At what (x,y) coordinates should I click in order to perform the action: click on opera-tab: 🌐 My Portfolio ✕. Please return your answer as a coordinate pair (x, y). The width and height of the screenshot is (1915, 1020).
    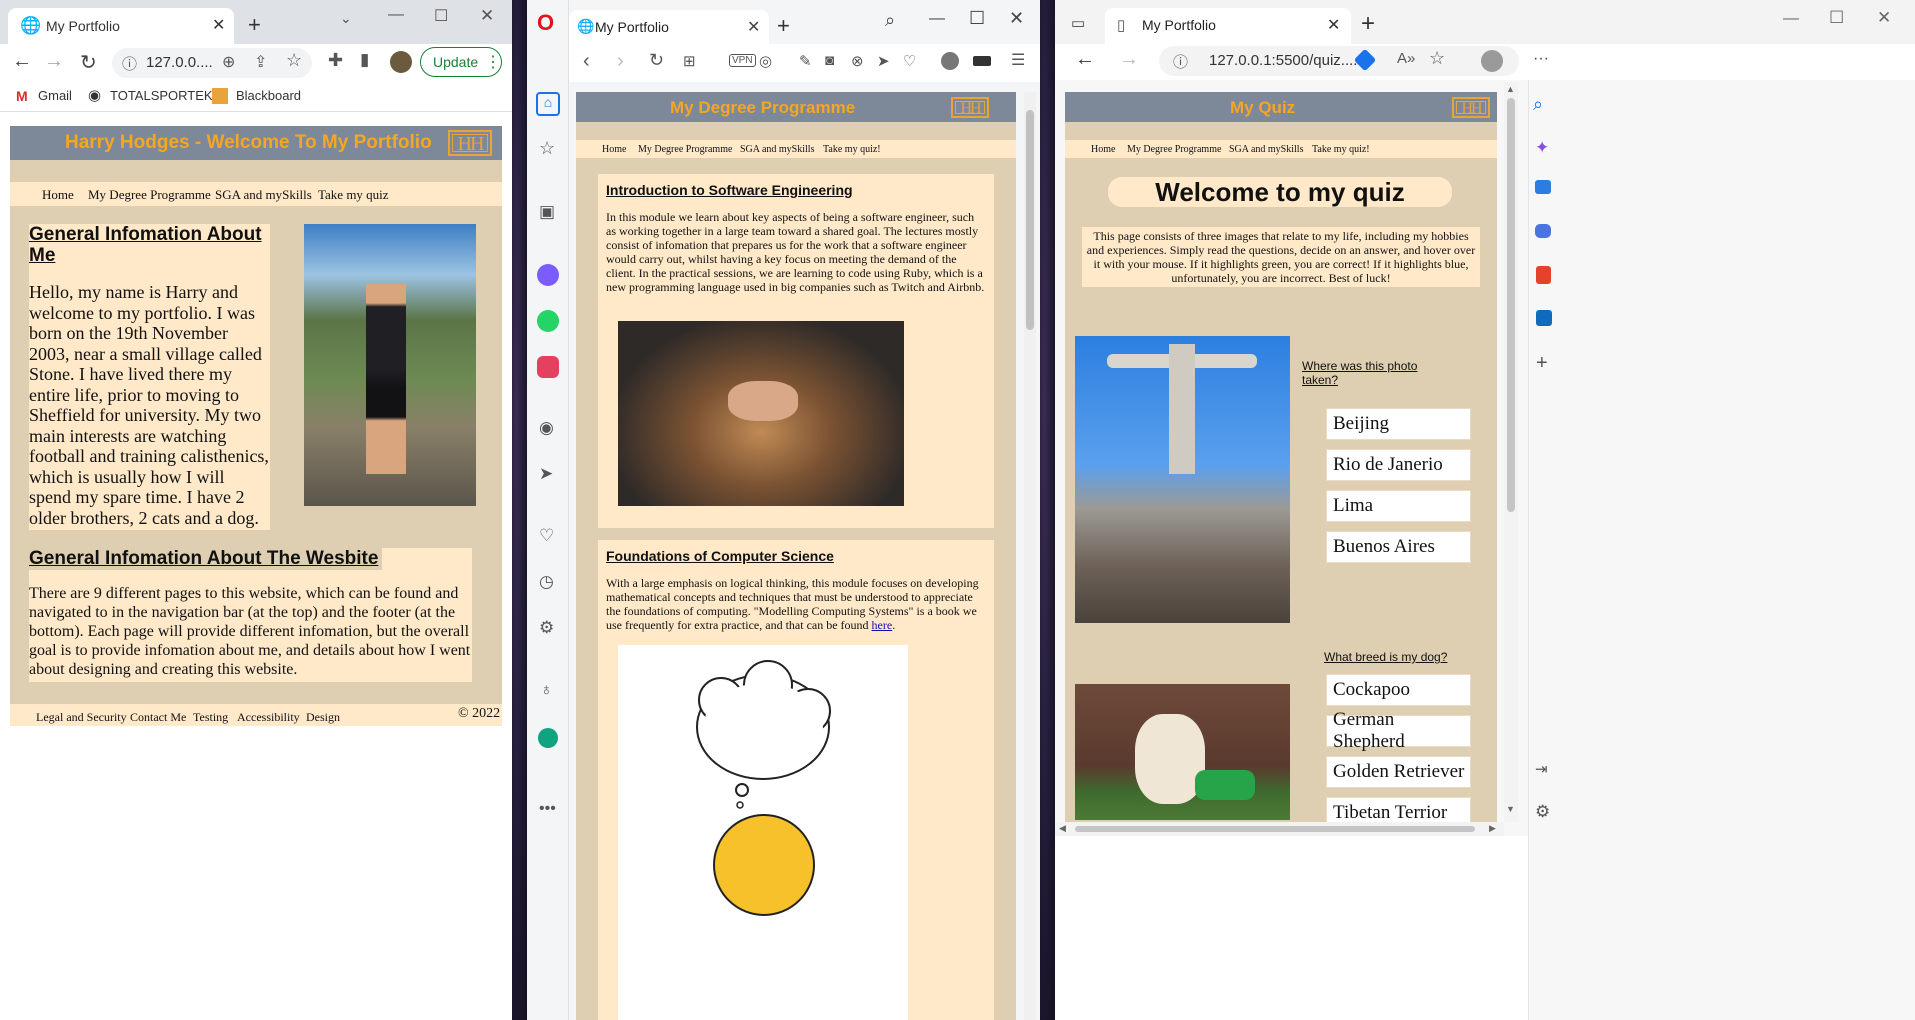
    Looking at the image, I should click on (669, 27).